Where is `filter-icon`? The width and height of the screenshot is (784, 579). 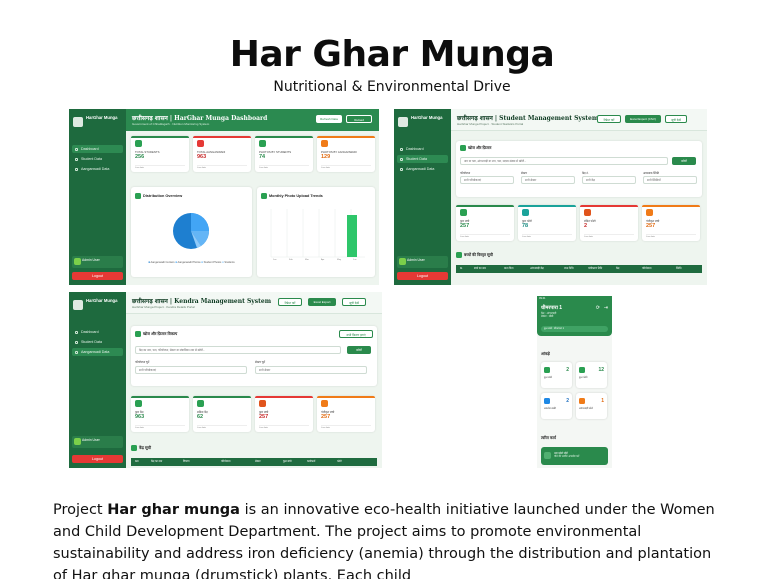
filter-icon is located at coordinates (138, 334).